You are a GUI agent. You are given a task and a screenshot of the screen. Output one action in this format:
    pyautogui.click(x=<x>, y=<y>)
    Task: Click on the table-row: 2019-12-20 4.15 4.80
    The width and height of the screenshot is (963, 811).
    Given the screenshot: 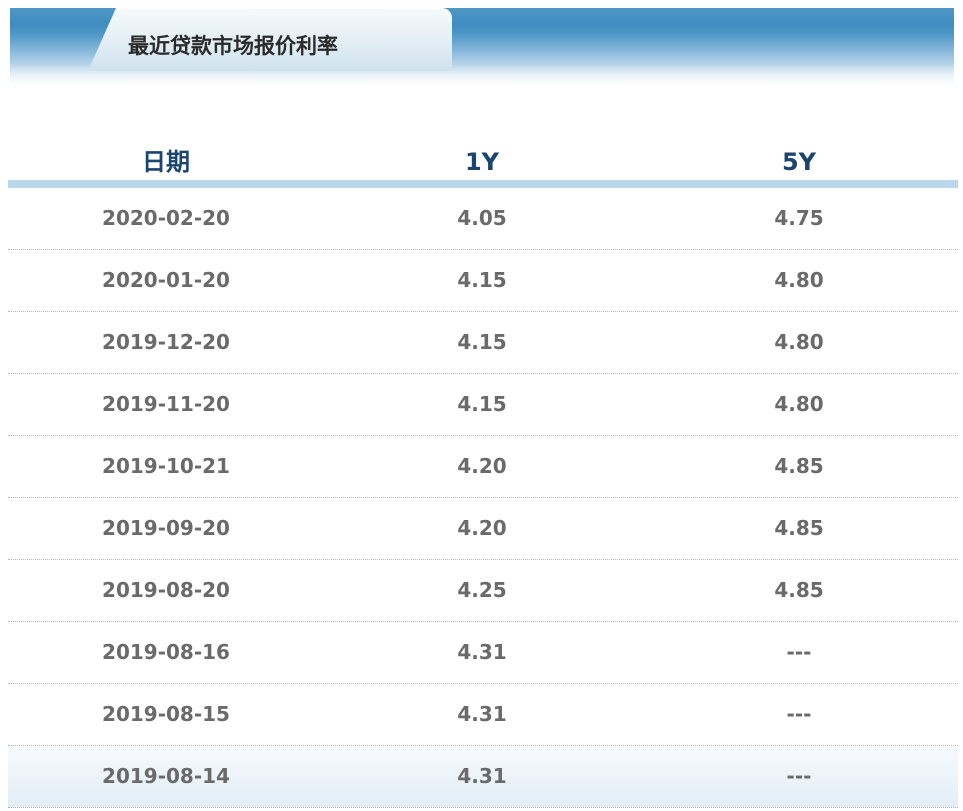 What is the action you would take?
    pyautogui.click(x=483, y=343)
    